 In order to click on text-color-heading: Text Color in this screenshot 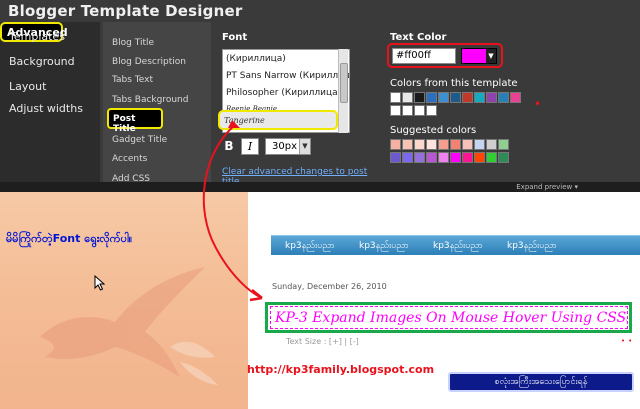, I will do `click(418, 37)`.